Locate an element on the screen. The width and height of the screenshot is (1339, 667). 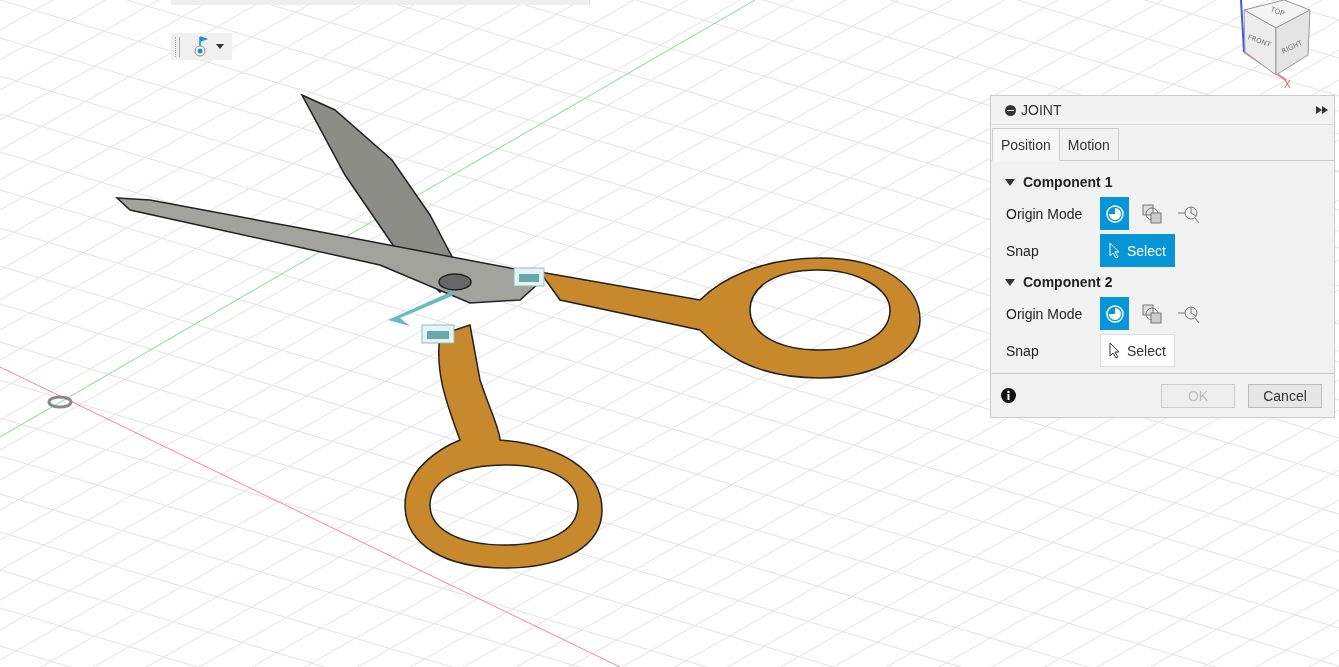
tab: Position is located at coordinates (1026, 144).